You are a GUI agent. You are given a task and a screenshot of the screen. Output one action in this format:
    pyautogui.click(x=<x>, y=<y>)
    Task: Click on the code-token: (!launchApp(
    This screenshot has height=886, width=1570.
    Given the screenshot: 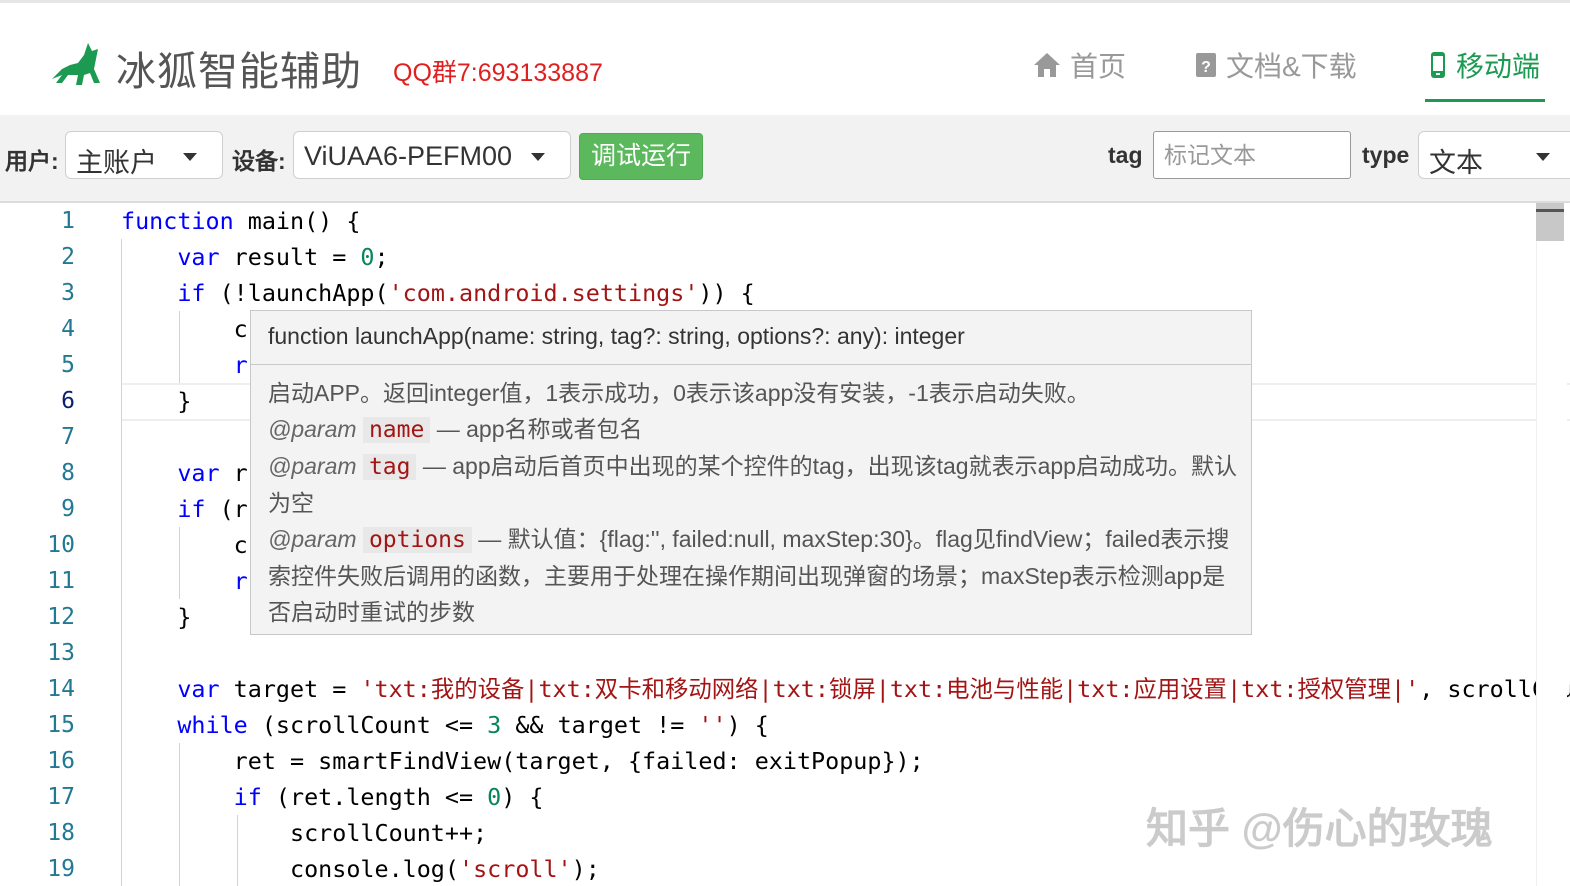 What is the action you would take?
    pyautogui.click(x=297, y=293)
    